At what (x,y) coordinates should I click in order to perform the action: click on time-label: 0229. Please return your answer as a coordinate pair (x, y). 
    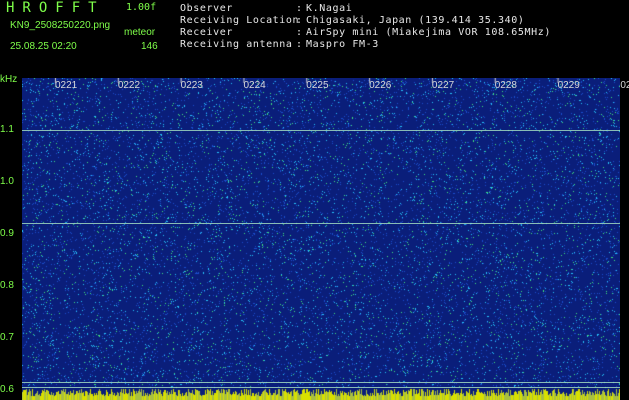
    Looking at the image, I should click on (568, 85).